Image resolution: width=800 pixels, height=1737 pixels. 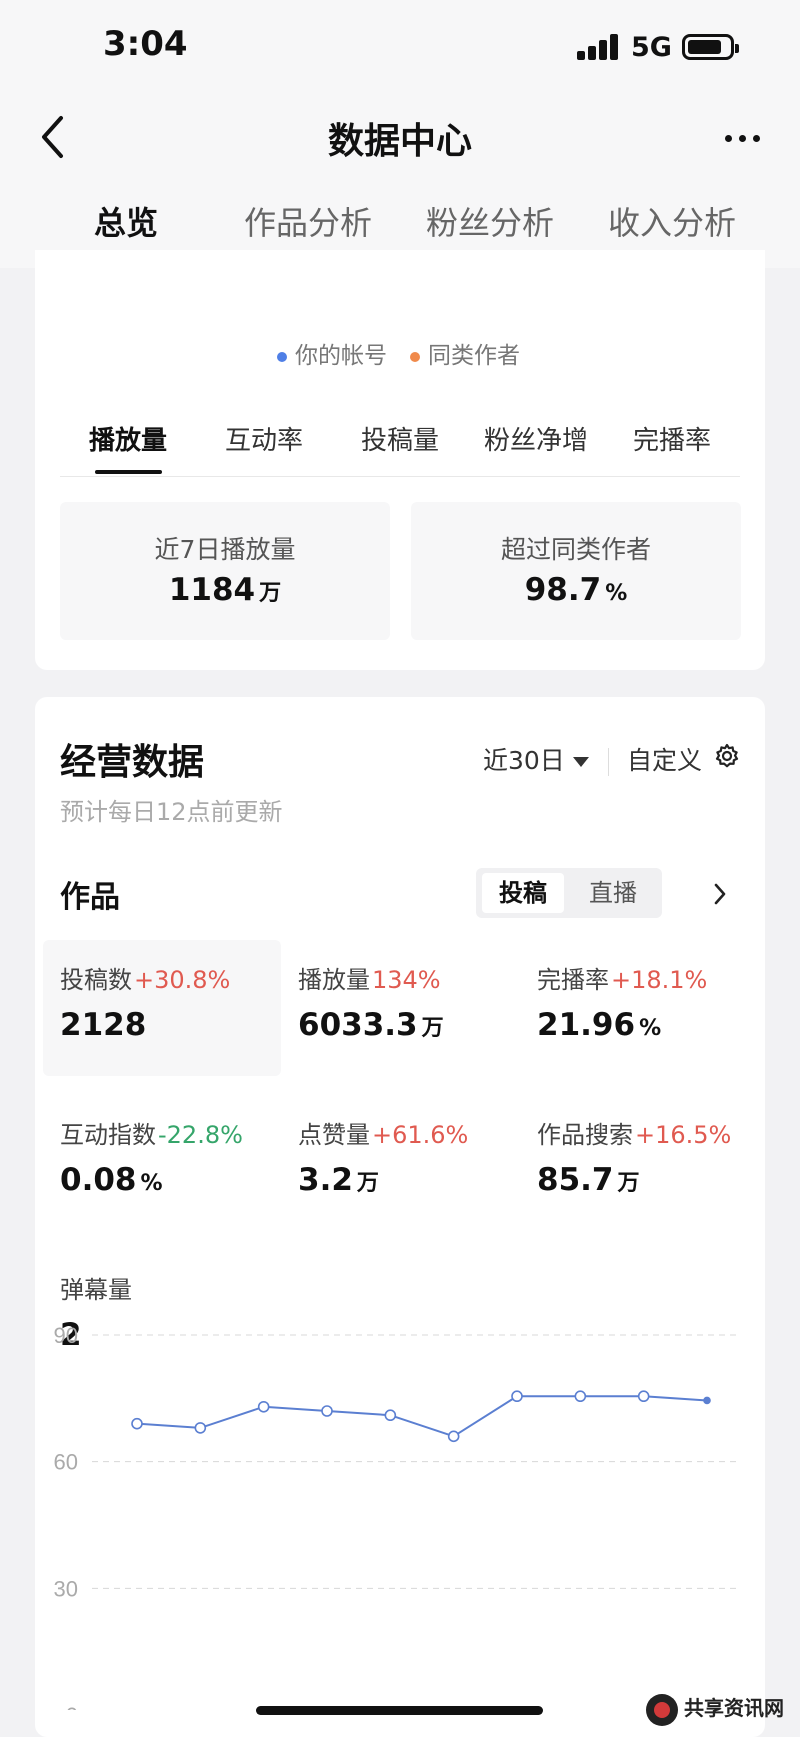 I want to click on watermark: 共享资讯网, so click(x=721, y=1710).